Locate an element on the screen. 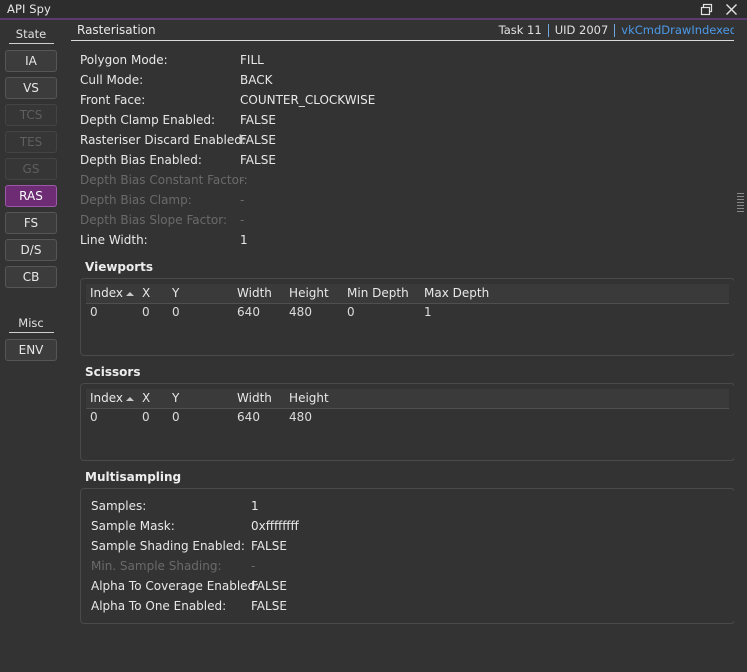  column-header-max-depth: Max Depth is located at coordinates (574, 294).